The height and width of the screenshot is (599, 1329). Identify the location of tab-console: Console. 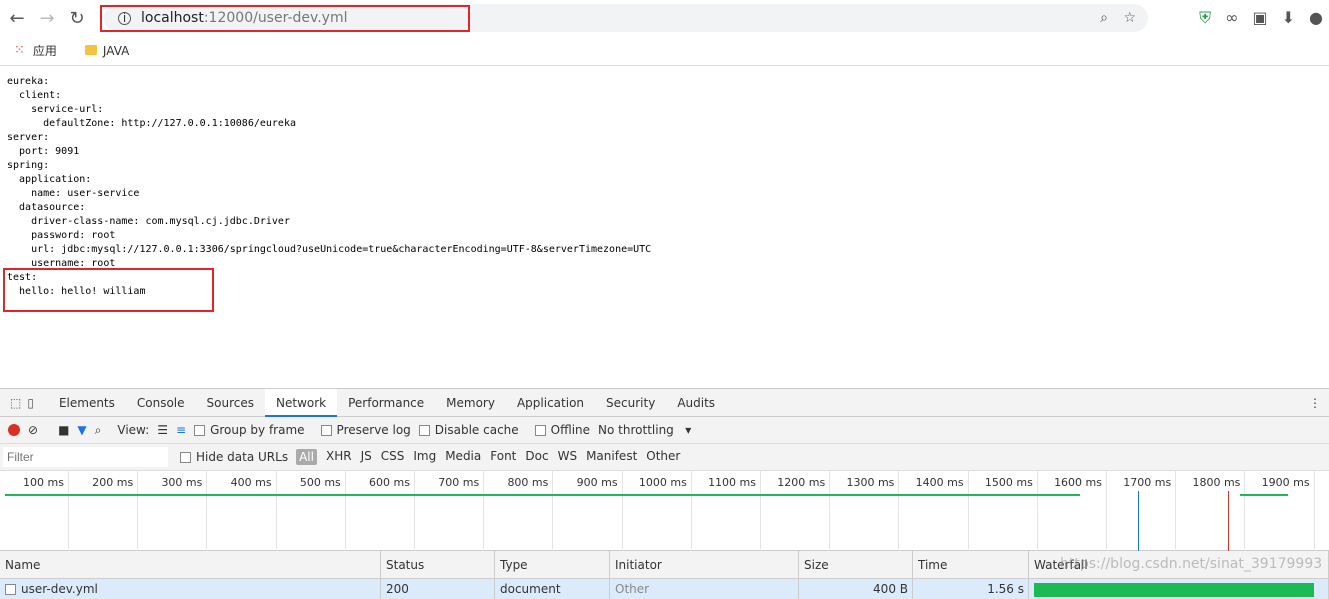
(161, 403).